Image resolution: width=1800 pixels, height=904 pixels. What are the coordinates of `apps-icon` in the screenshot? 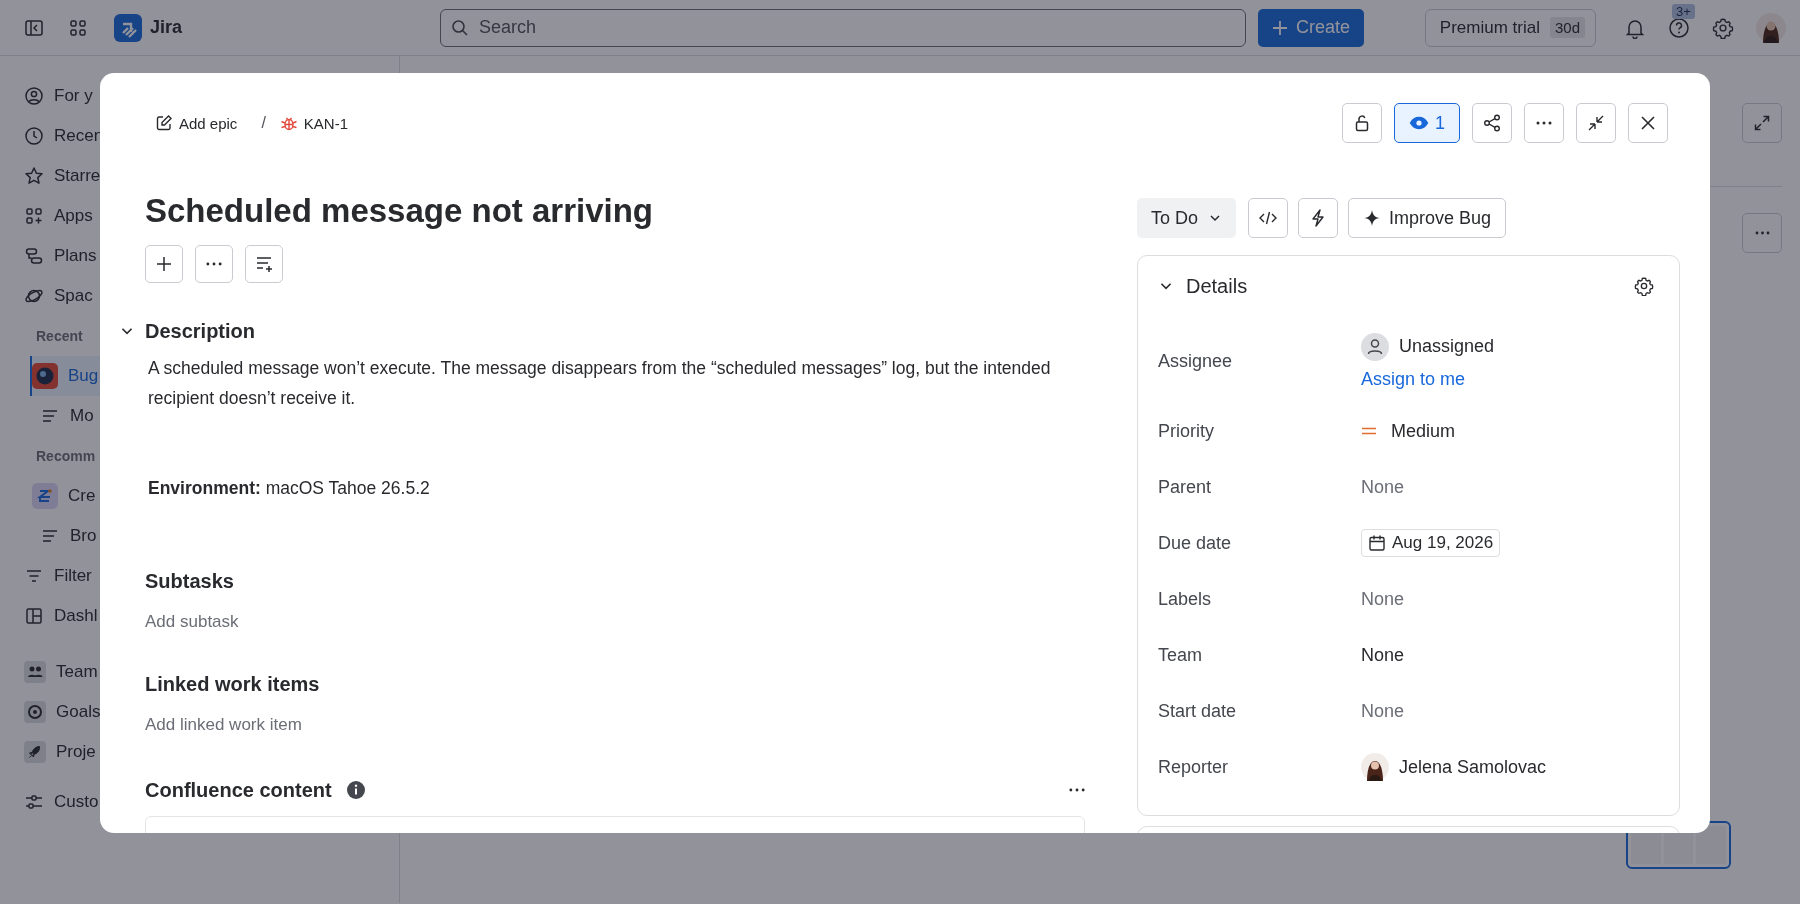 It's located at (34, 216).